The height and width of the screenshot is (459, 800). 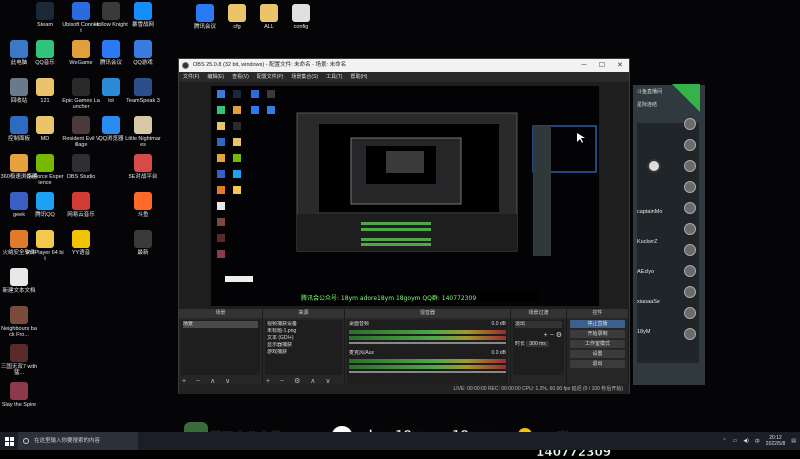 I want to click on exit-button: 退出, so click(x=597, y=364).